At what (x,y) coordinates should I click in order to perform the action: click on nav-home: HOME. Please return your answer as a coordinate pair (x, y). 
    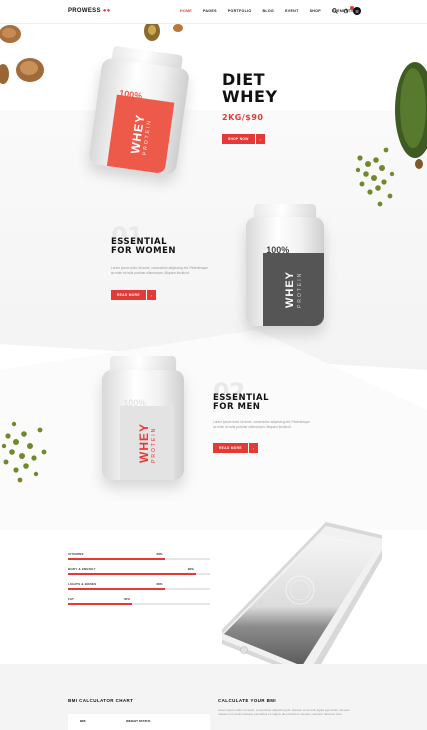
    Looking at the image, I should click on (186, 11).